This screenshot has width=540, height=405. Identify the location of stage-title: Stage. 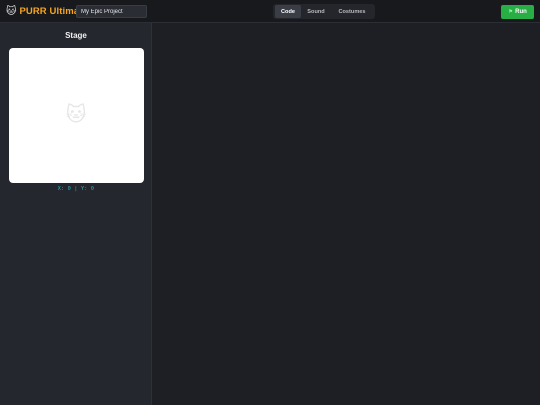
(76, 35).